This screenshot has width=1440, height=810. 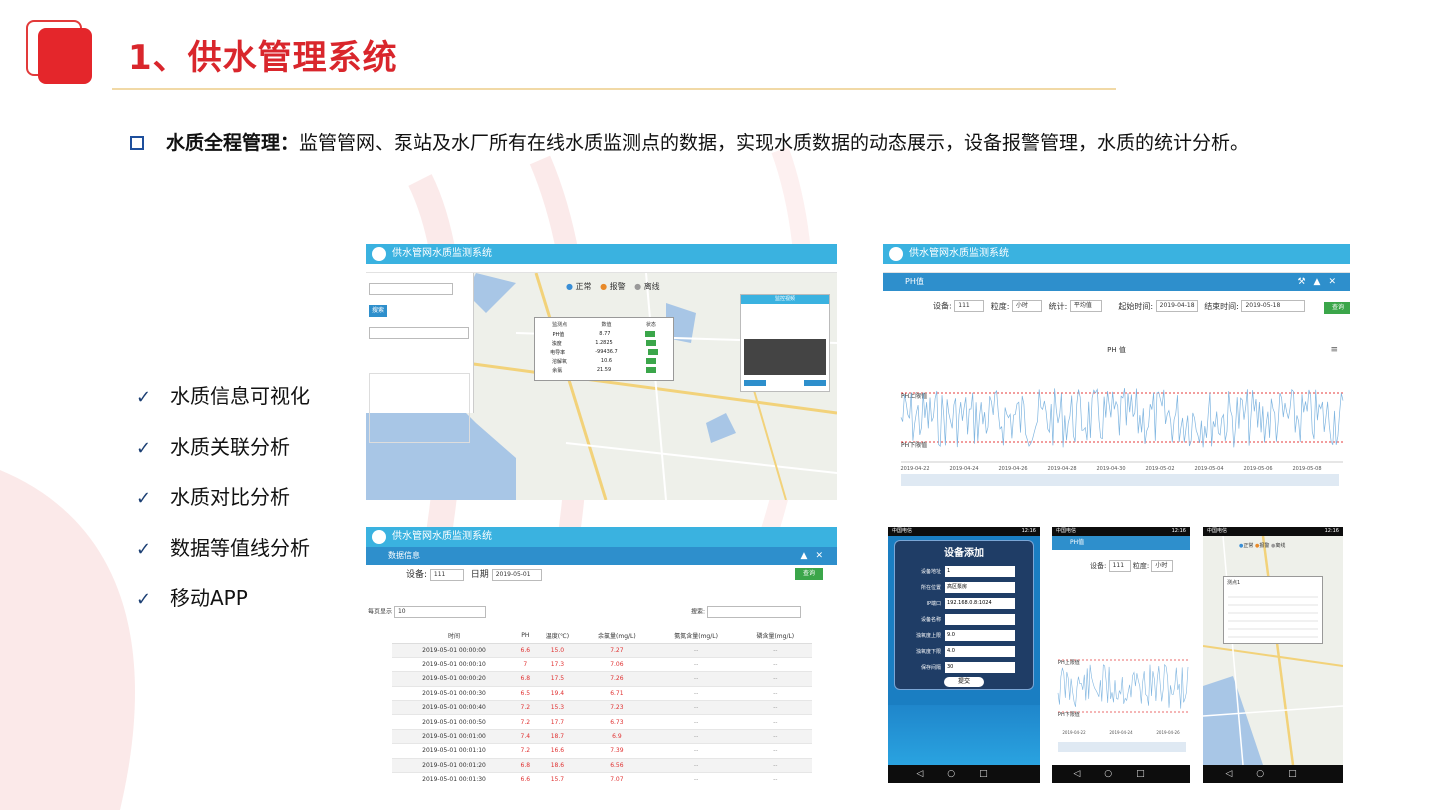 What do you see at coordinates (816, 556) in the screenshot?
I see `toolbar-icons: ▲✕` at bounding box center [816, 556].